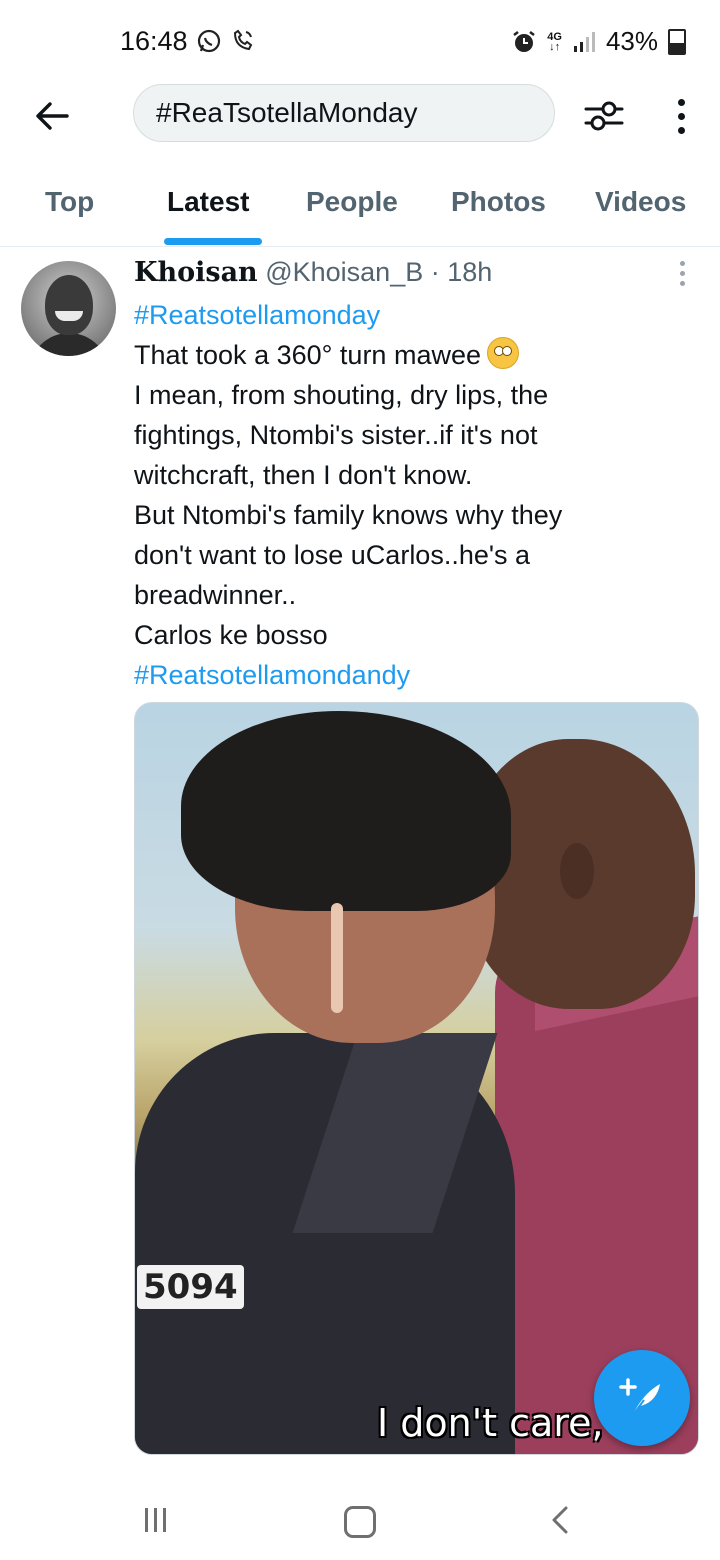 The image size is (720, 1560). Describe the element at coordinates (190, 1287) in the screenshot. I see `media-counter-overlay: 5094` at that location.